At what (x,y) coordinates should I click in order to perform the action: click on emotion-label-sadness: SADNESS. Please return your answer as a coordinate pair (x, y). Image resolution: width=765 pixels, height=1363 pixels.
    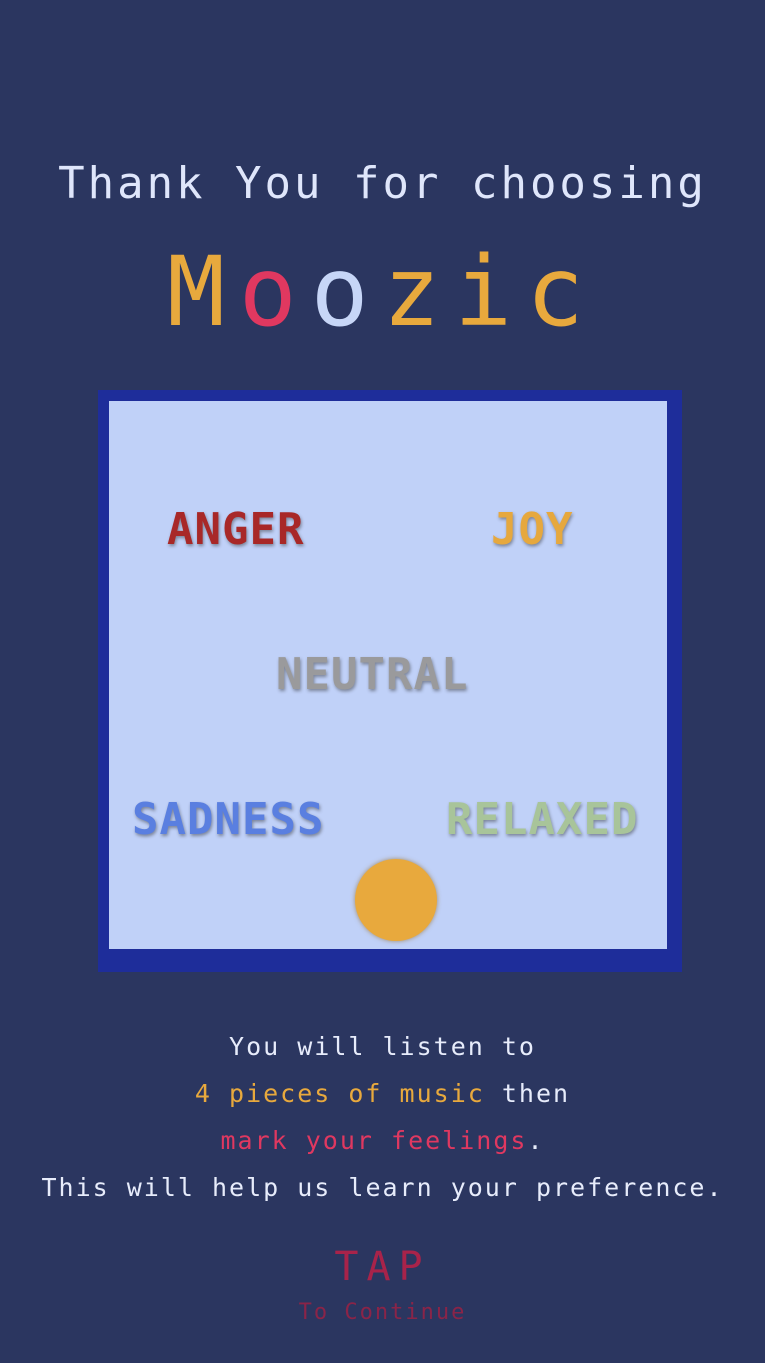
    Looking at the image, I should click on (228, 819).